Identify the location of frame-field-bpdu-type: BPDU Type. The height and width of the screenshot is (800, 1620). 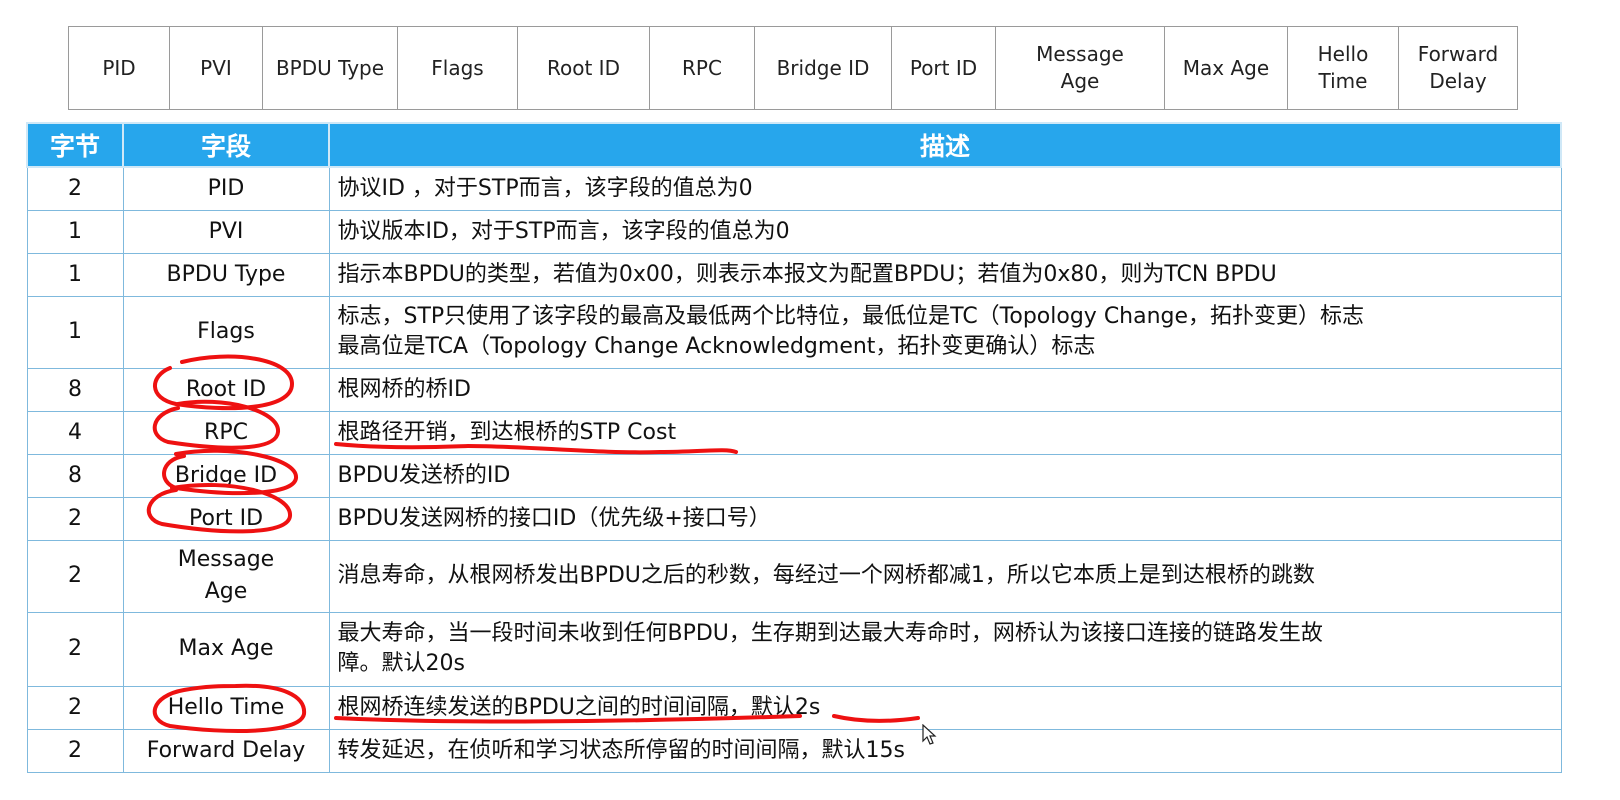
(330, 68).